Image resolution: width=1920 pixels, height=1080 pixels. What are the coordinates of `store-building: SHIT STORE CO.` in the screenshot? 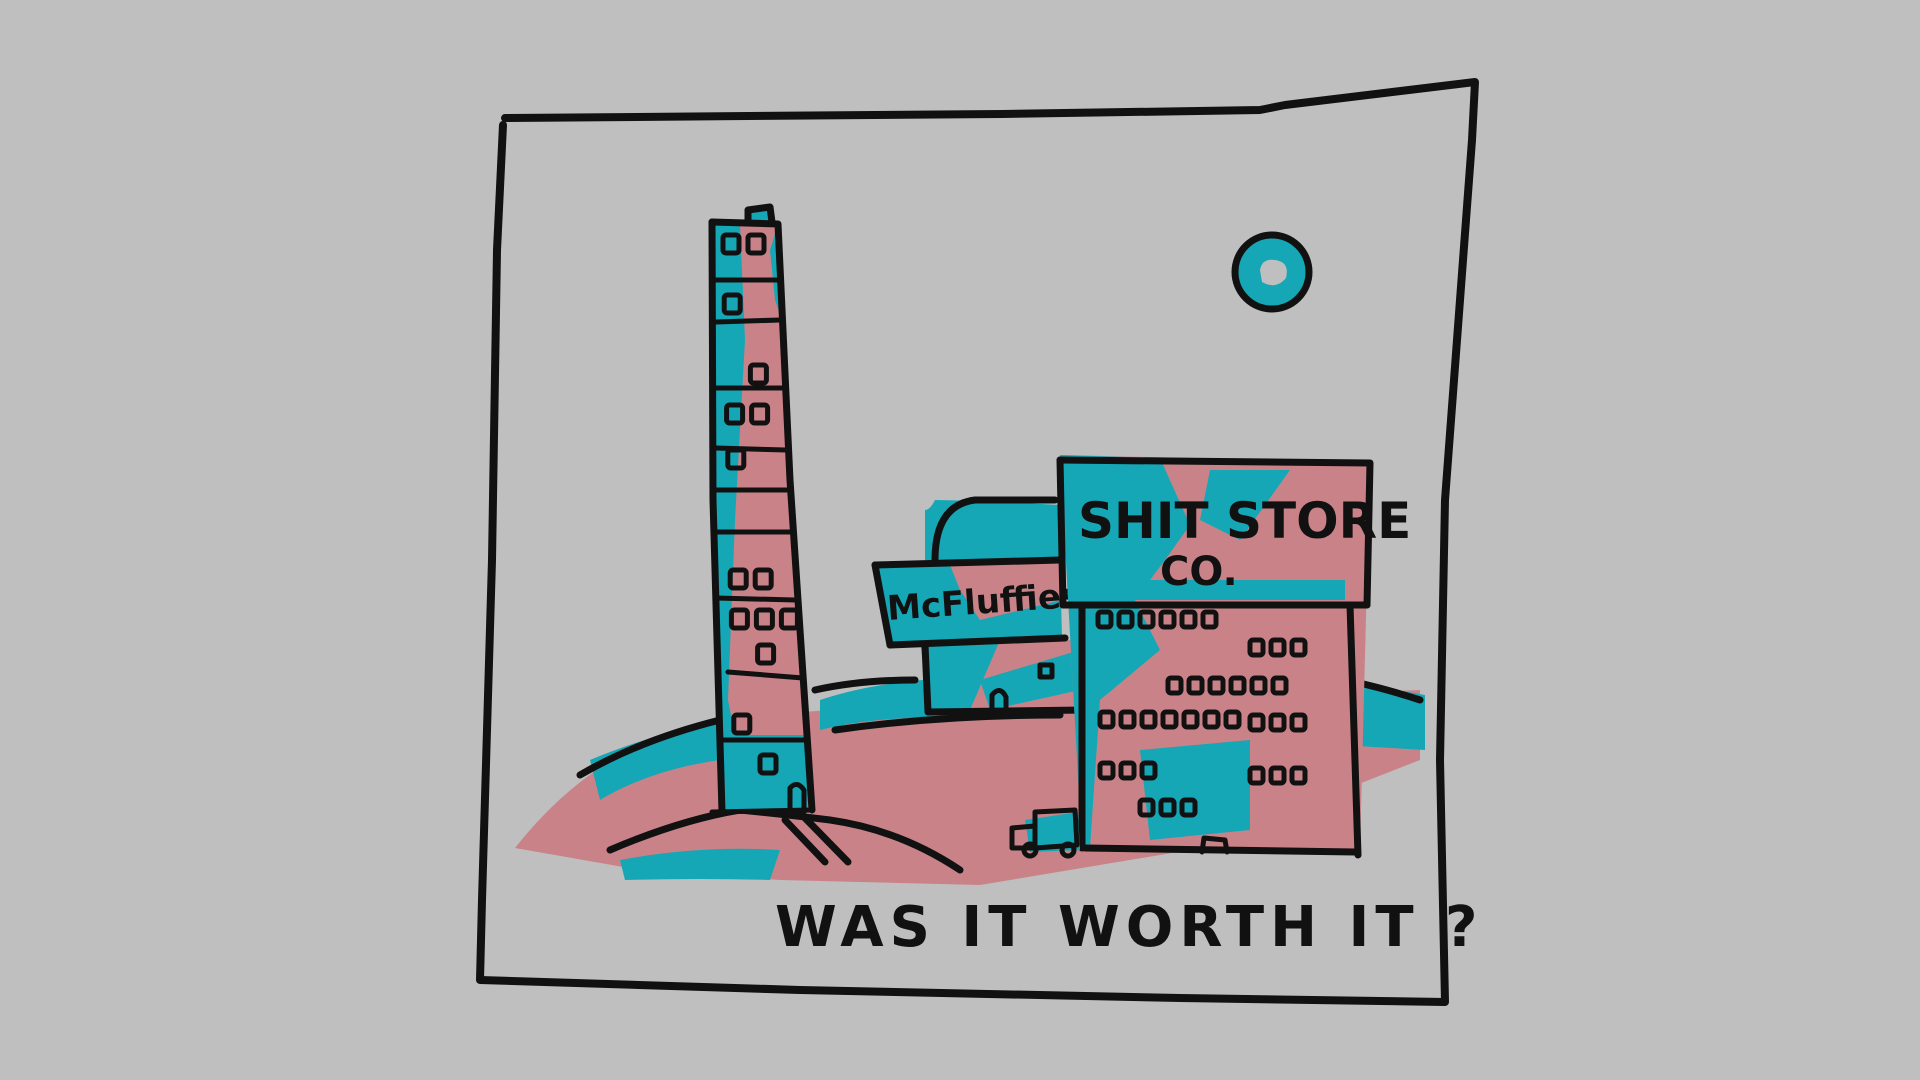 It's located at (1233, 657).